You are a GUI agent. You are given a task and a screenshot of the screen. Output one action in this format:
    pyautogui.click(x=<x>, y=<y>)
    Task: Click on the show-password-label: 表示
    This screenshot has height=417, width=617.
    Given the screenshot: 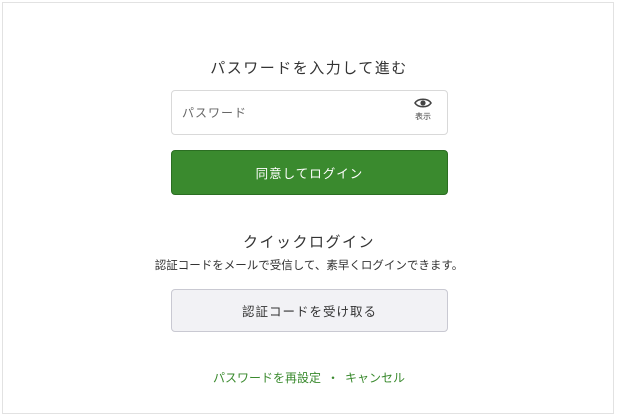 What is the action you would take?
    pyautogui.click(x=423, y=116)
    